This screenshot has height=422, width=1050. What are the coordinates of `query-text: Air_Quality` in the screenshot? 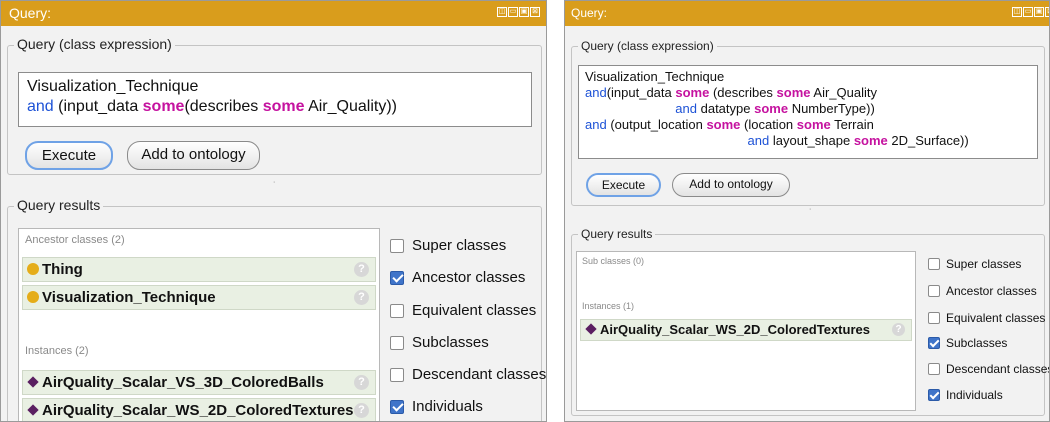 It's located at (843, 92).